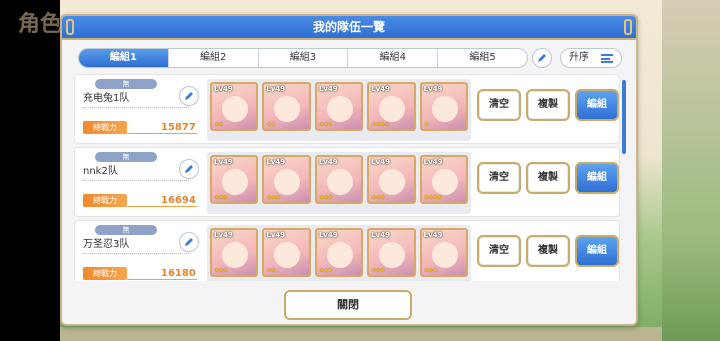  I want to click on total-power-value: 15877, so click(178, 127).